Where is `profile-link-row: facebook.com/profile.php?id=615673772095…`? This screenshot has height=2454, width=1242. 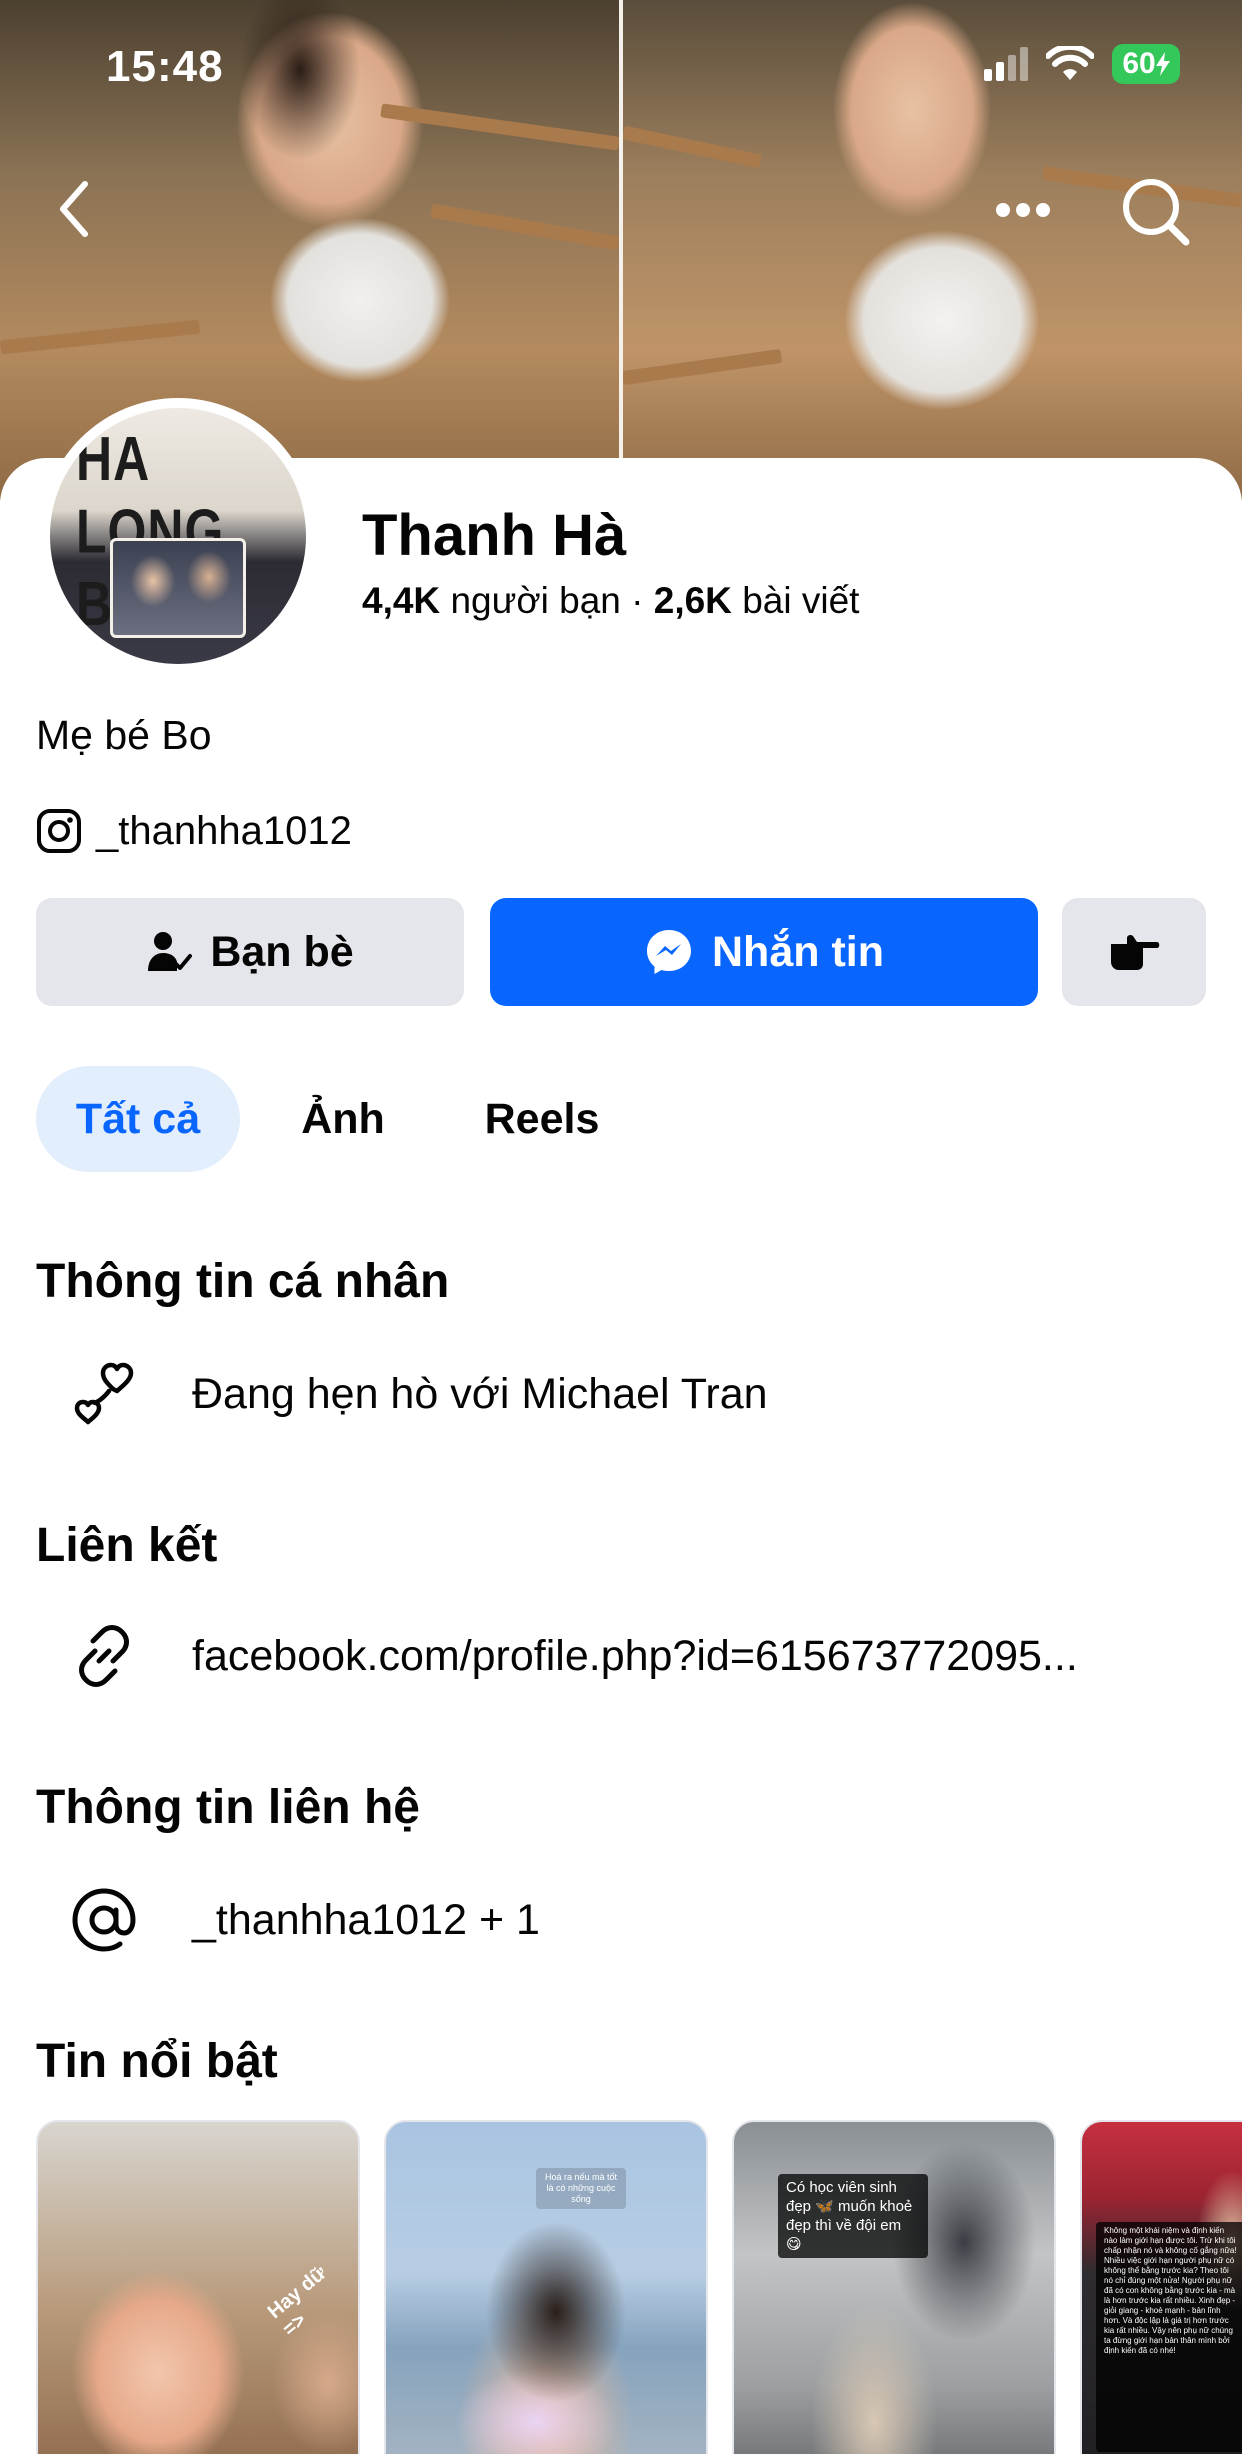 profile-link-row: facebook.com/profile.php?id=615673772095… is located at coordinates (557, 1656).